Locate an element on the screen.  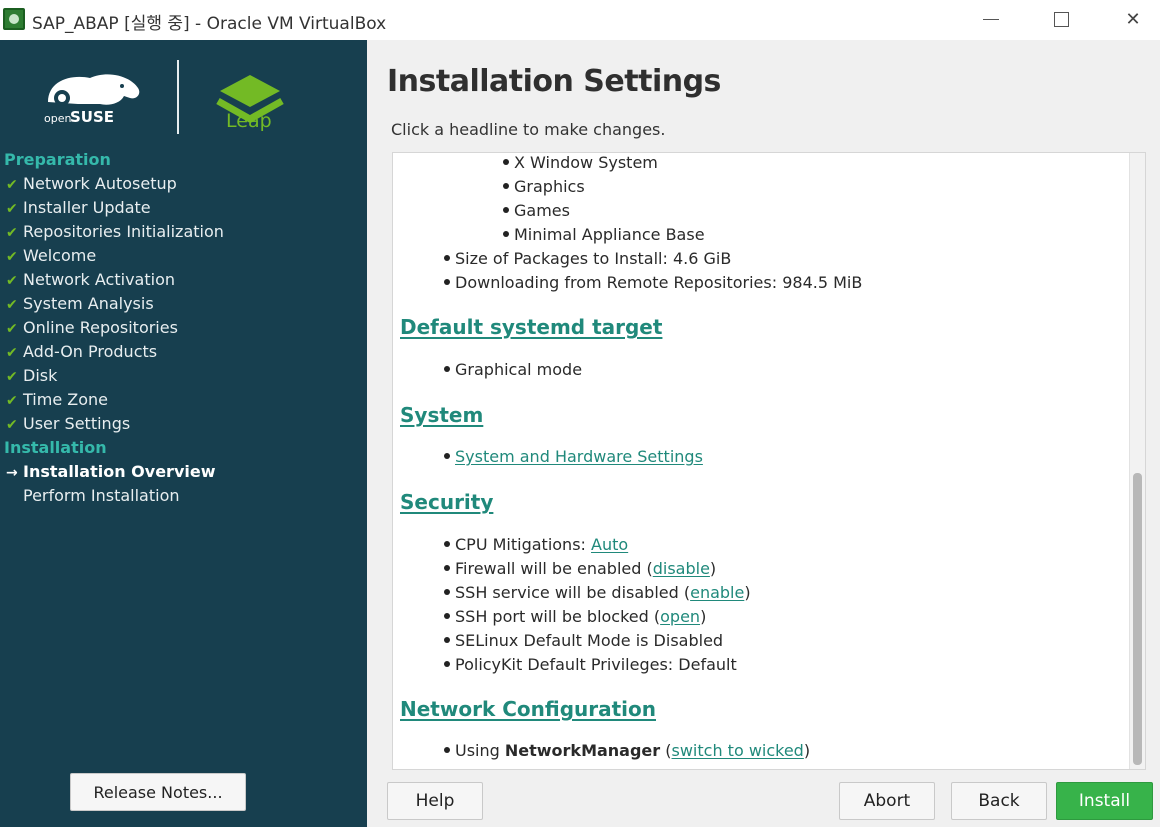
step-item-current: → Installation Overview is located at coordinates (183, 472).